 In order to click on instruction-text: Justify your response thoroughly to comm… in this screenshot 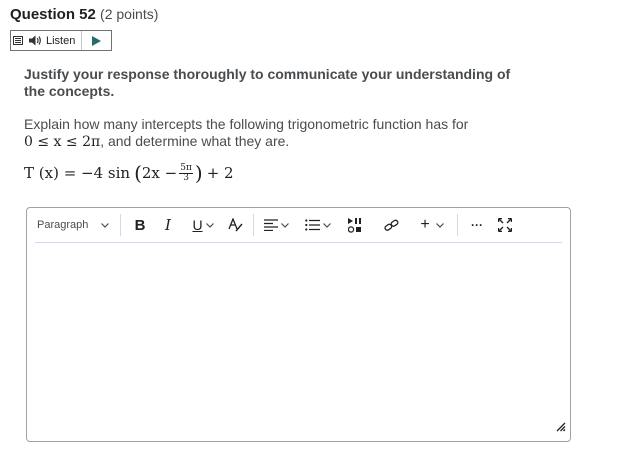, I will do `click(267, 82)`.